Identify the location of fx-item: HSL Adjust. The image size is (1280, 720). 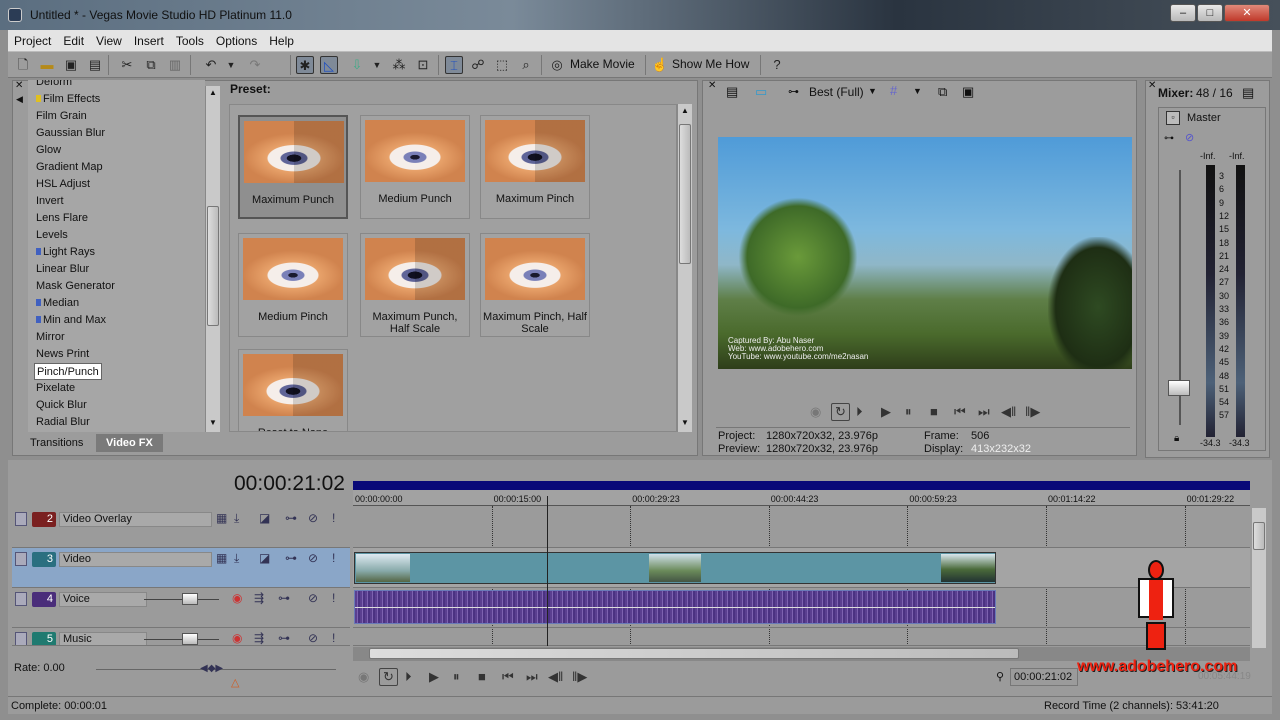
(63, 184).